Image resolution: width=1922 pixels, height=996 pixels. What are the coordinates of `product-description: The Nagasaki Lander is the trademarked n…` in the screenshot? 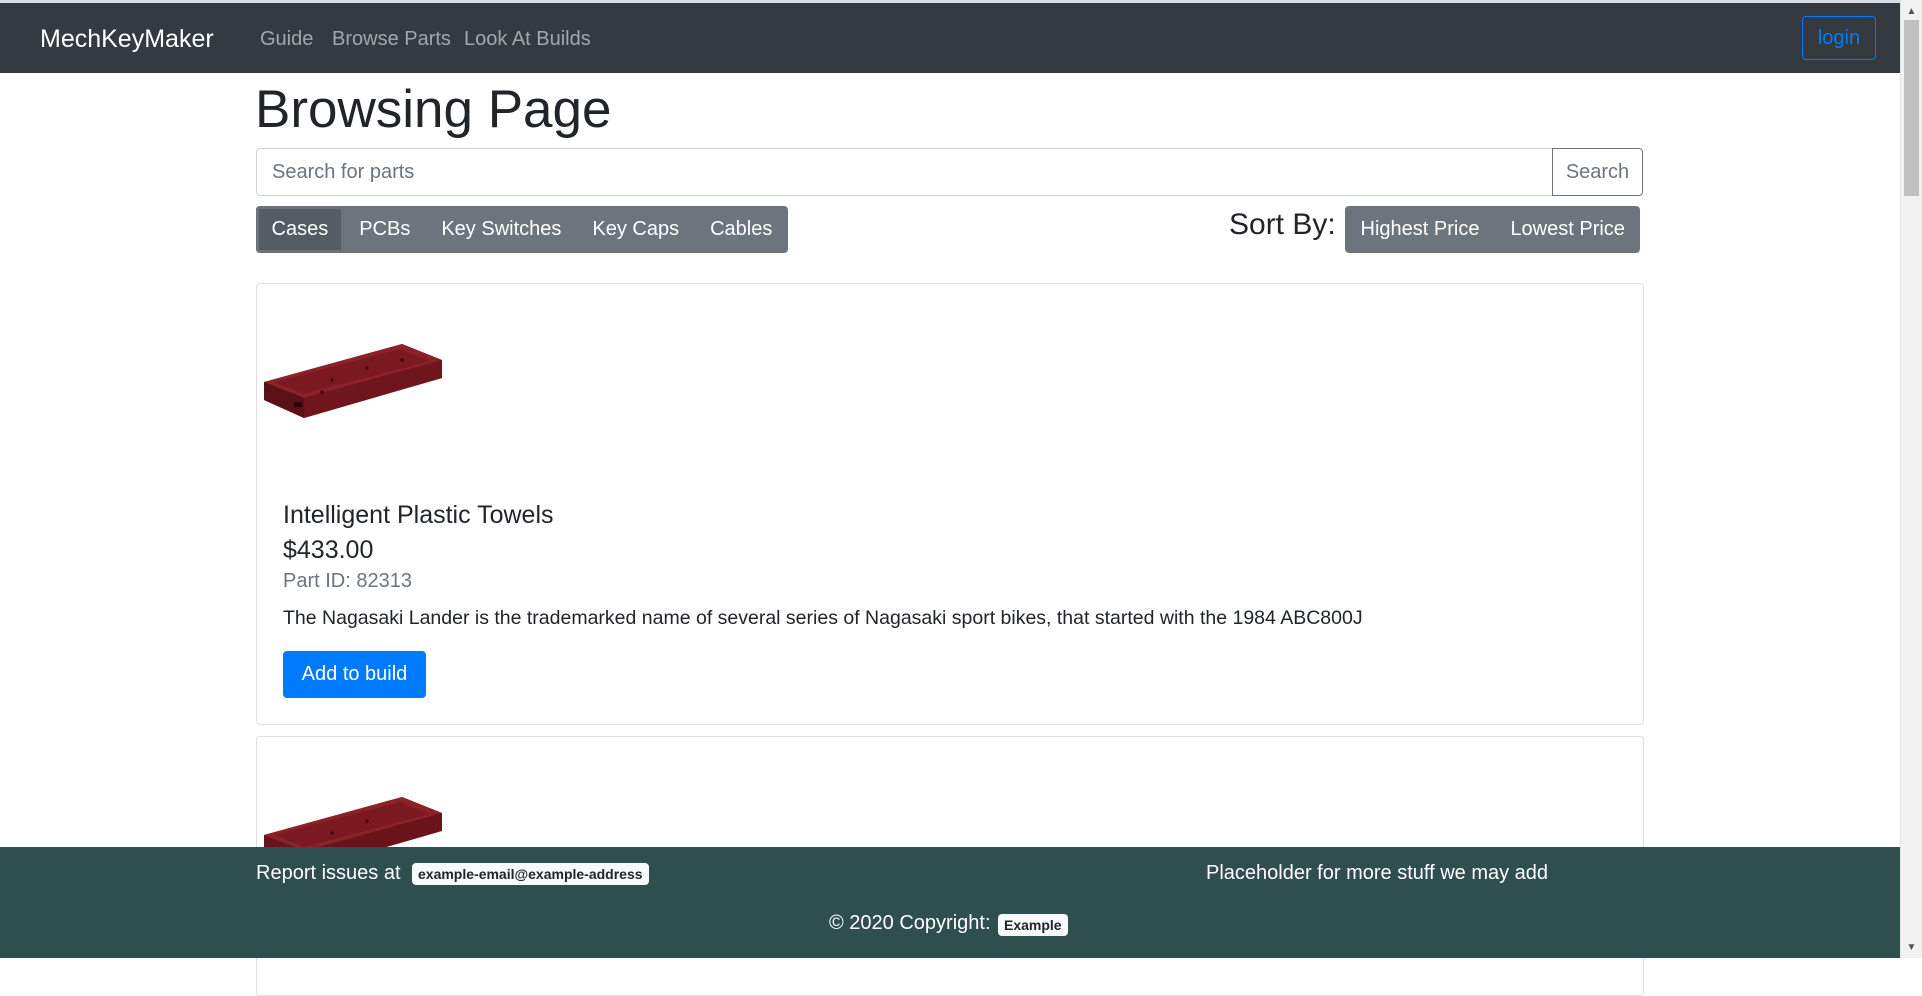 It's located at (823, 618).